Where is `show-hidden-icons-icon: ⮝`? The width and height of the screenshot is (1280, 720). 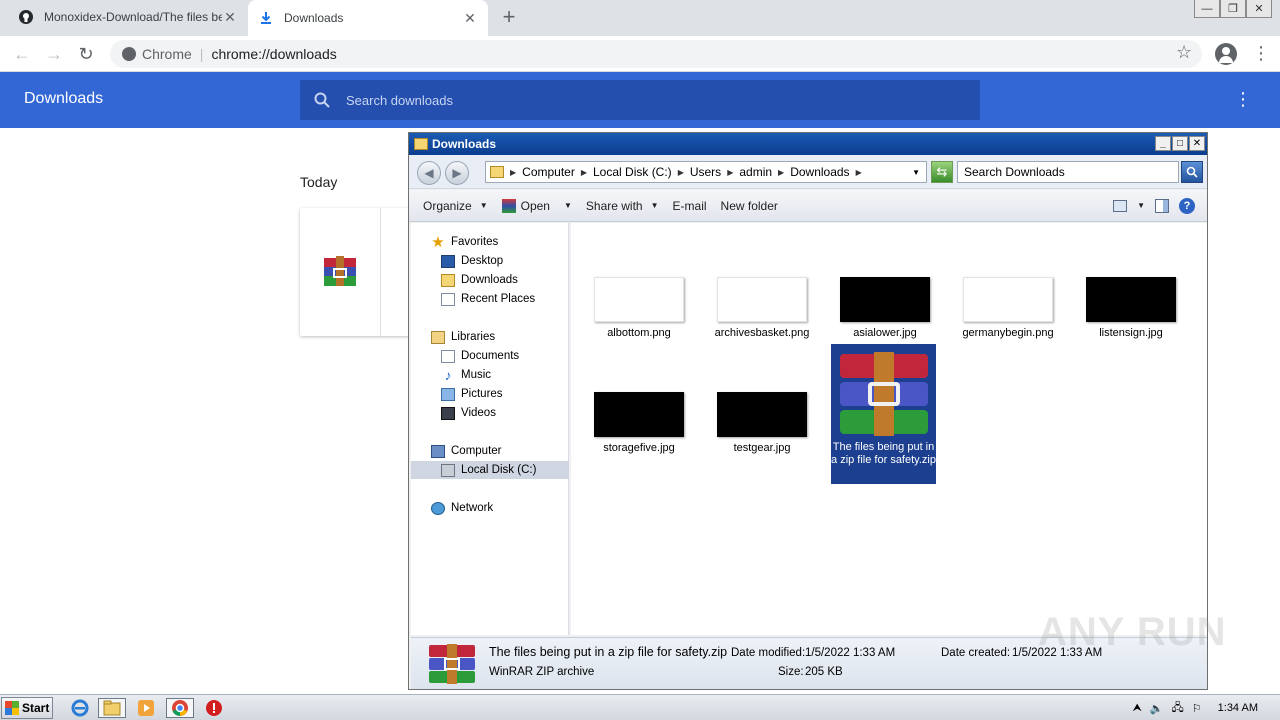
show-hidden-icons-icon: ⮝ is located at coordinates (1136, 708).